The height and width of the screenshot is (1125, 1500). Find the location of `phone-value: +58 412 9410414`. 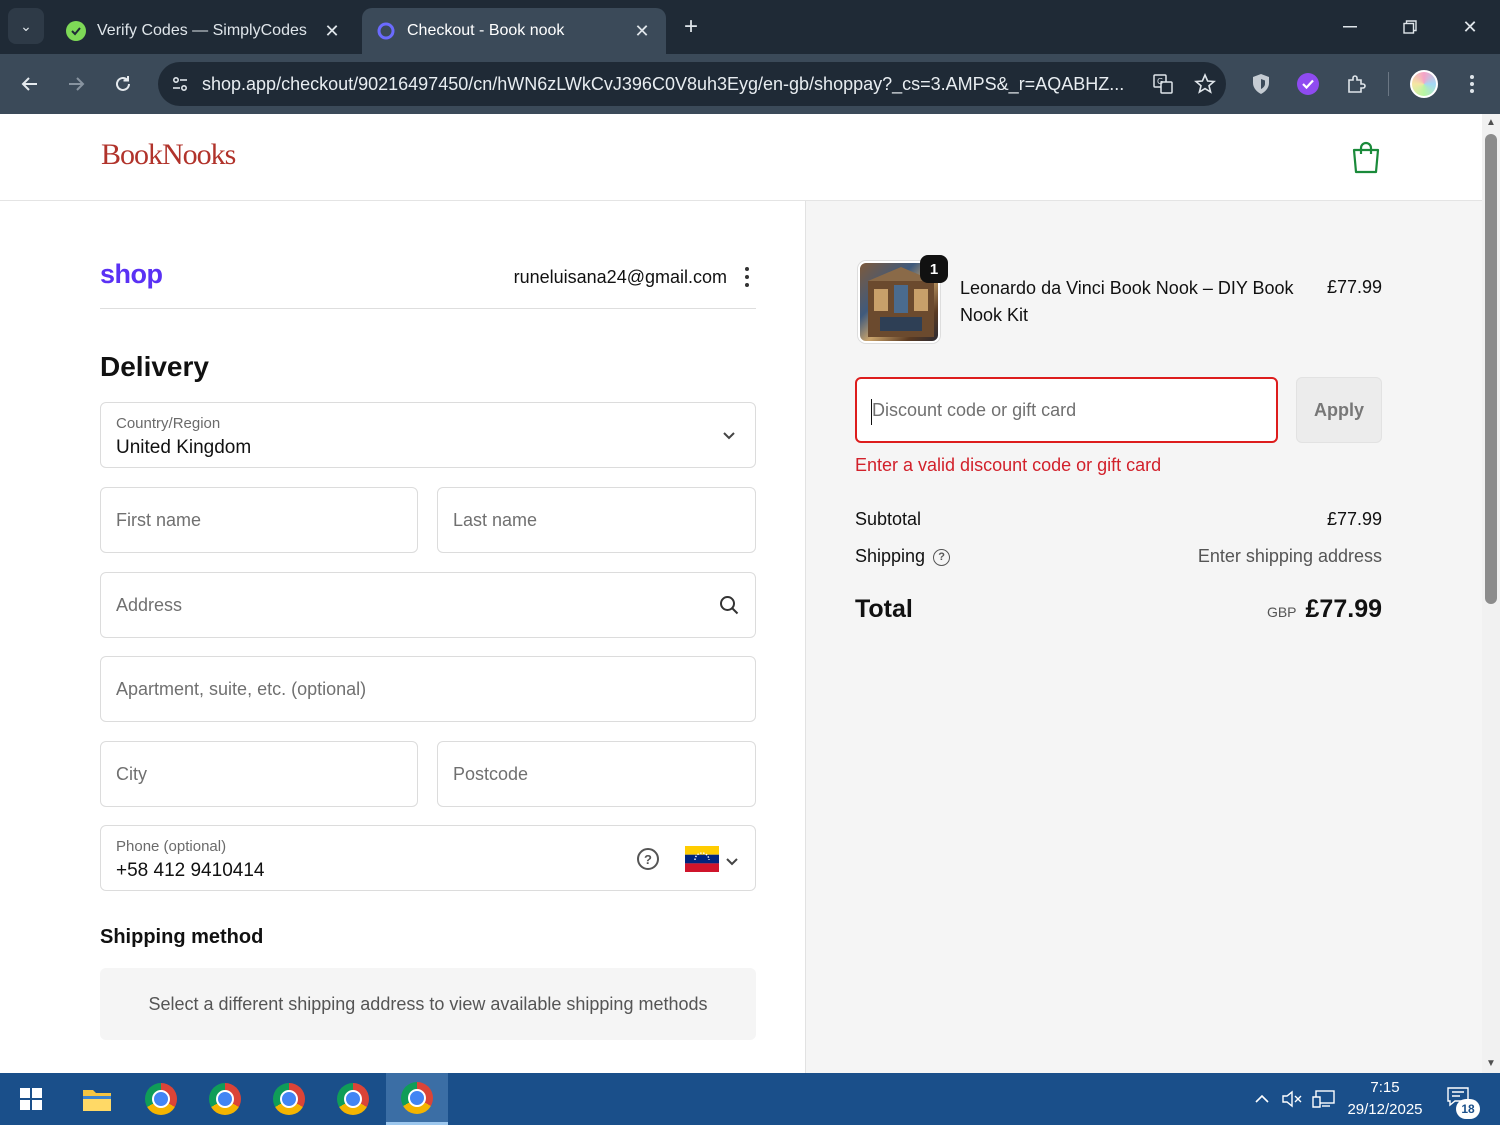

phone-value: +58 412 9410414 is located at coordinates (190, 870).